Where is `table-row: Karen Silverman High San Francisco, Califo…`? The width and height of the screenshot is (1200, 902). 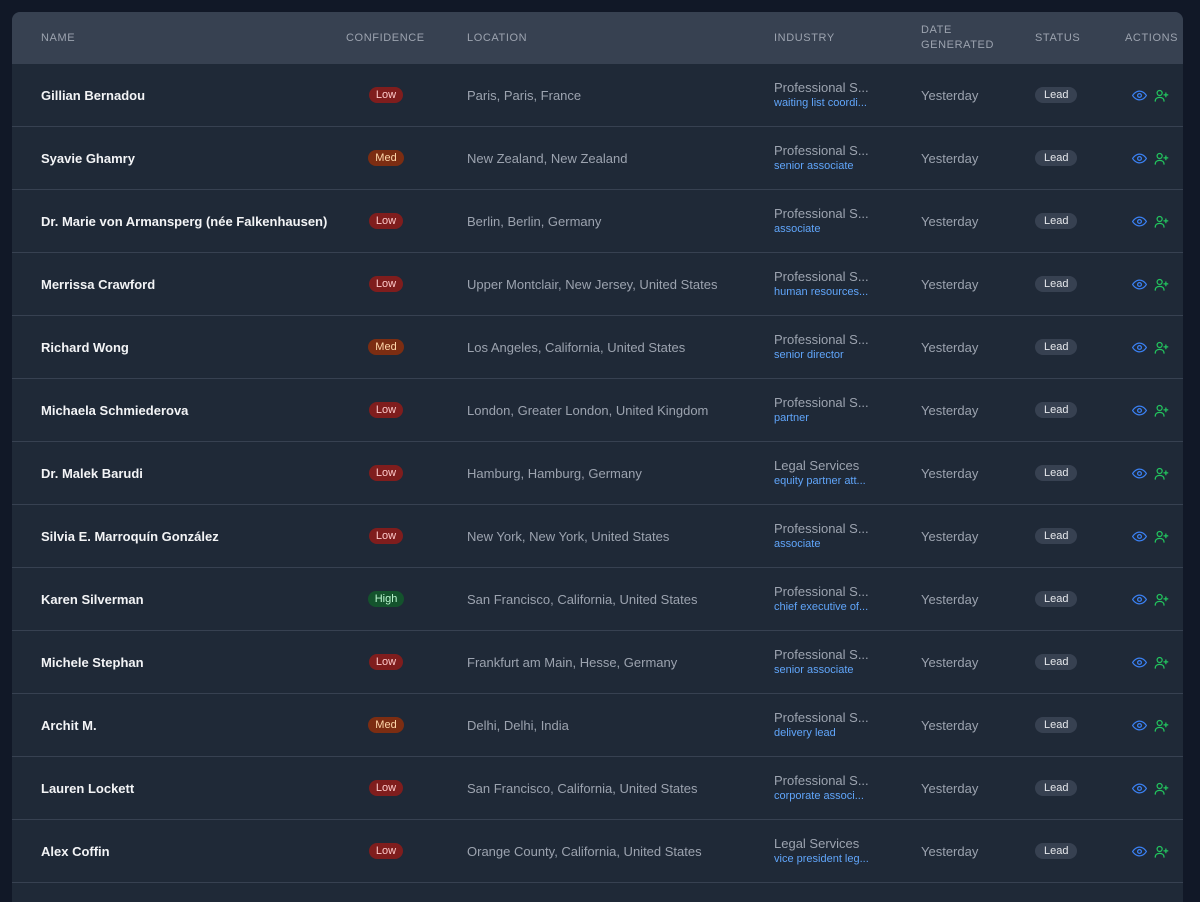
table-row: Karen Silverman High San Francisco, Califo… is located at coordinates (597, 599).